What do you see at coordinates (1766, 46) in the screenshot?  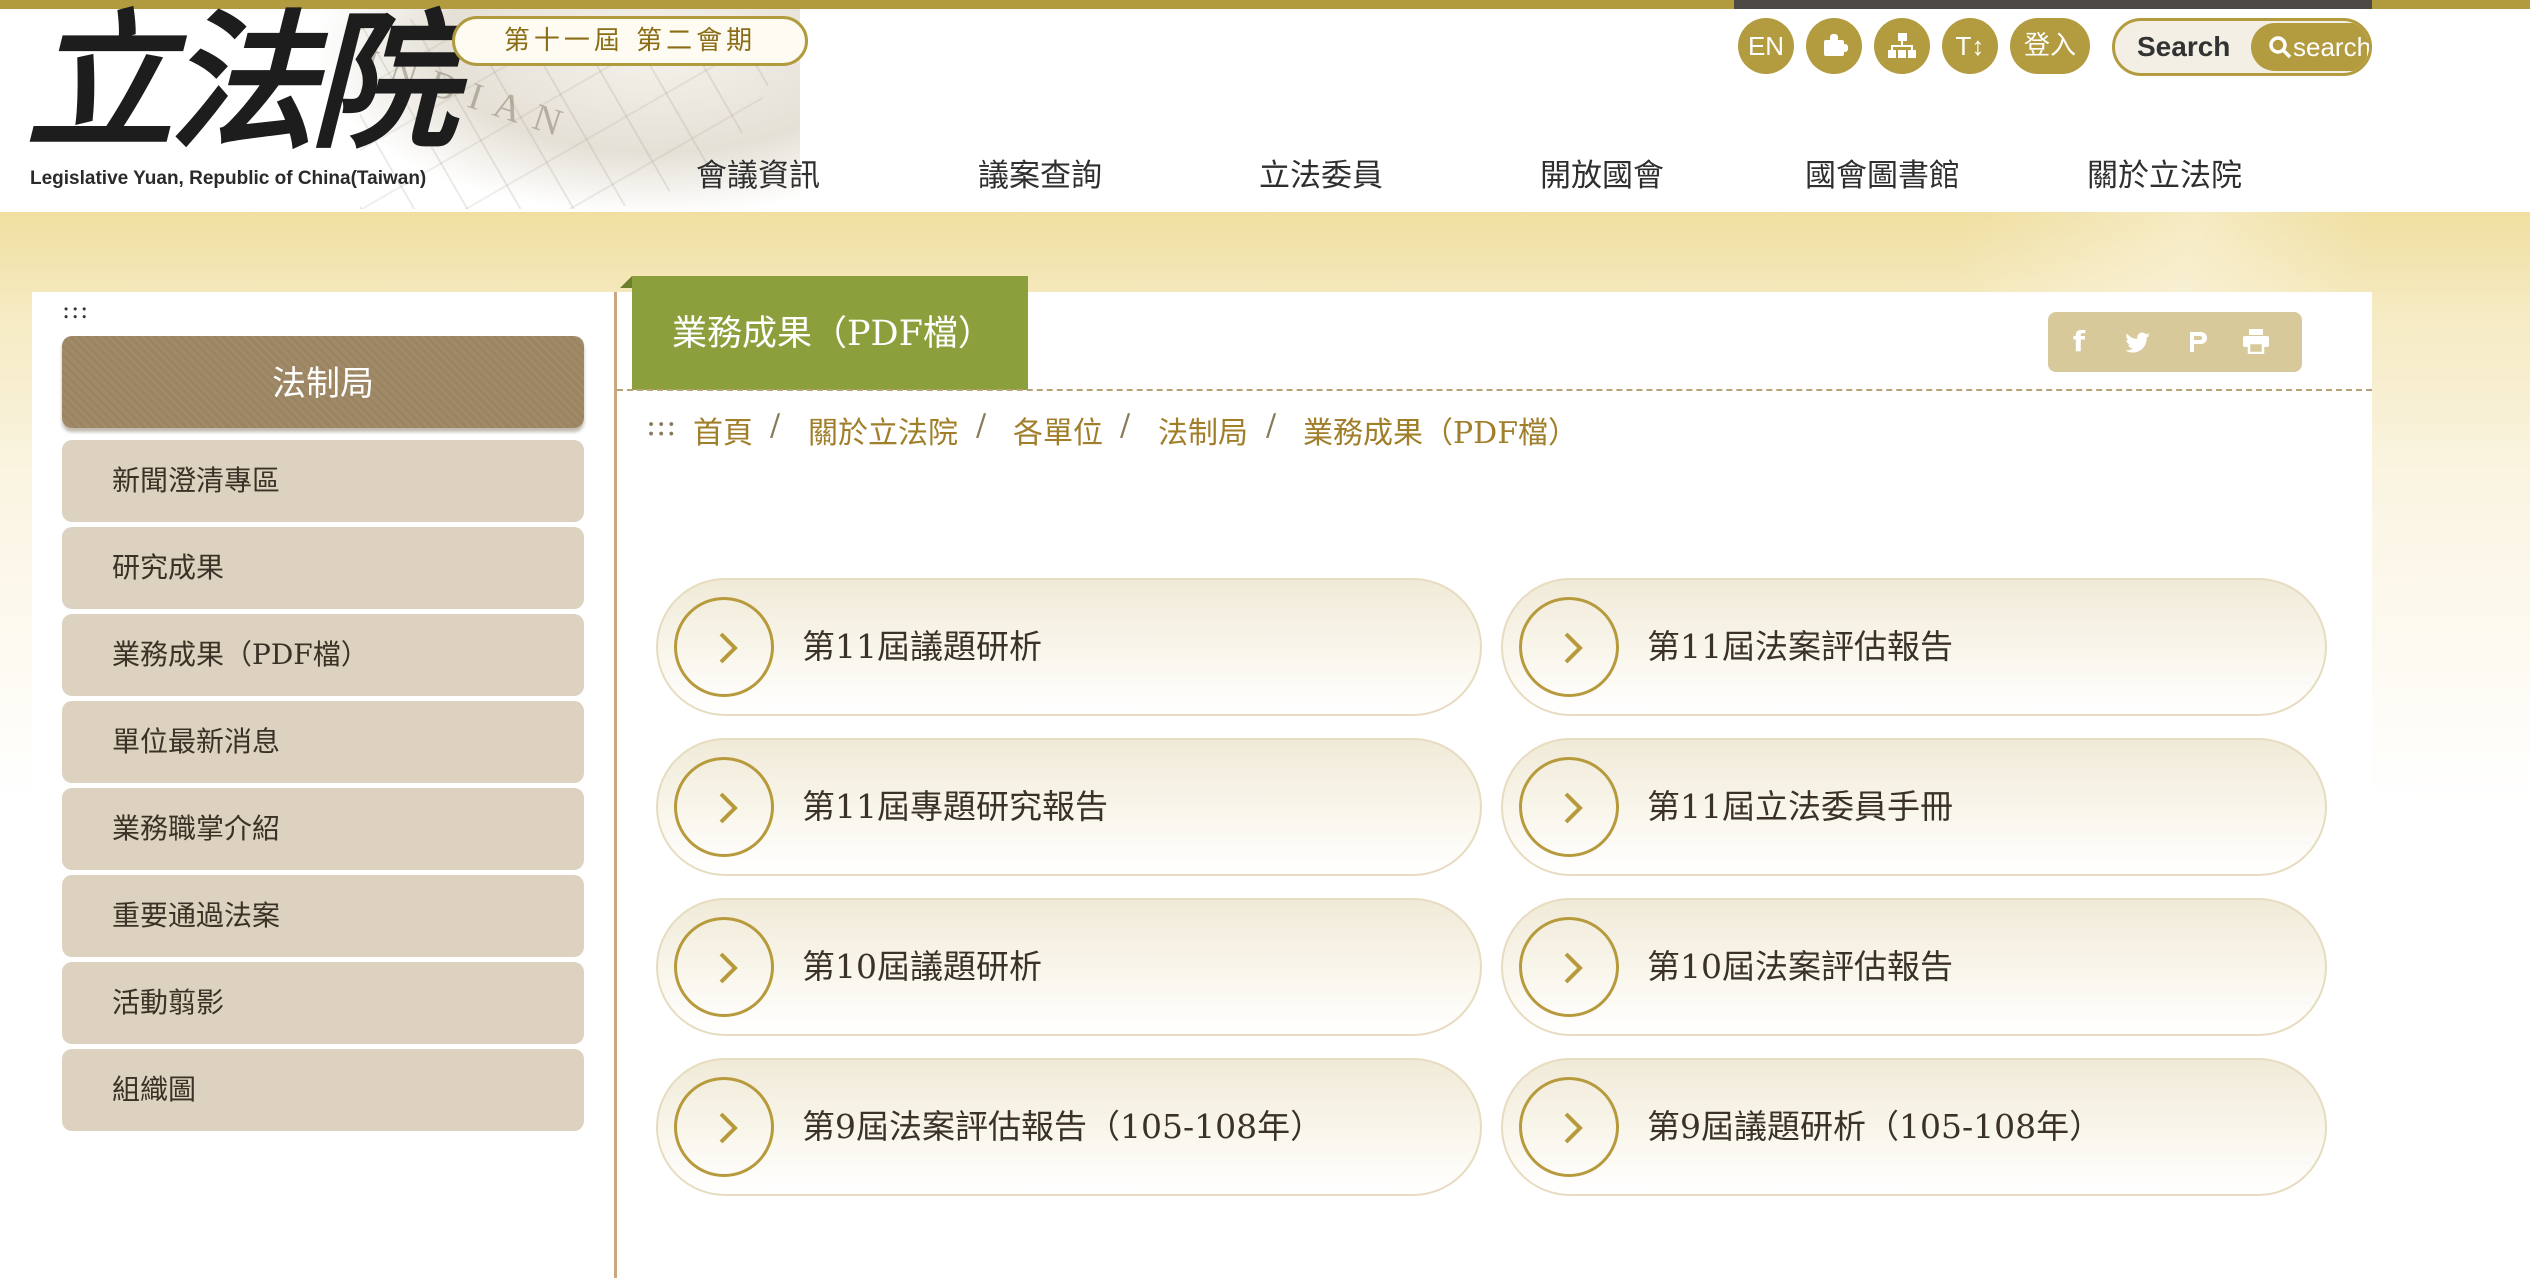 I see `english-button: EN` at bounding box center [1766, 46].